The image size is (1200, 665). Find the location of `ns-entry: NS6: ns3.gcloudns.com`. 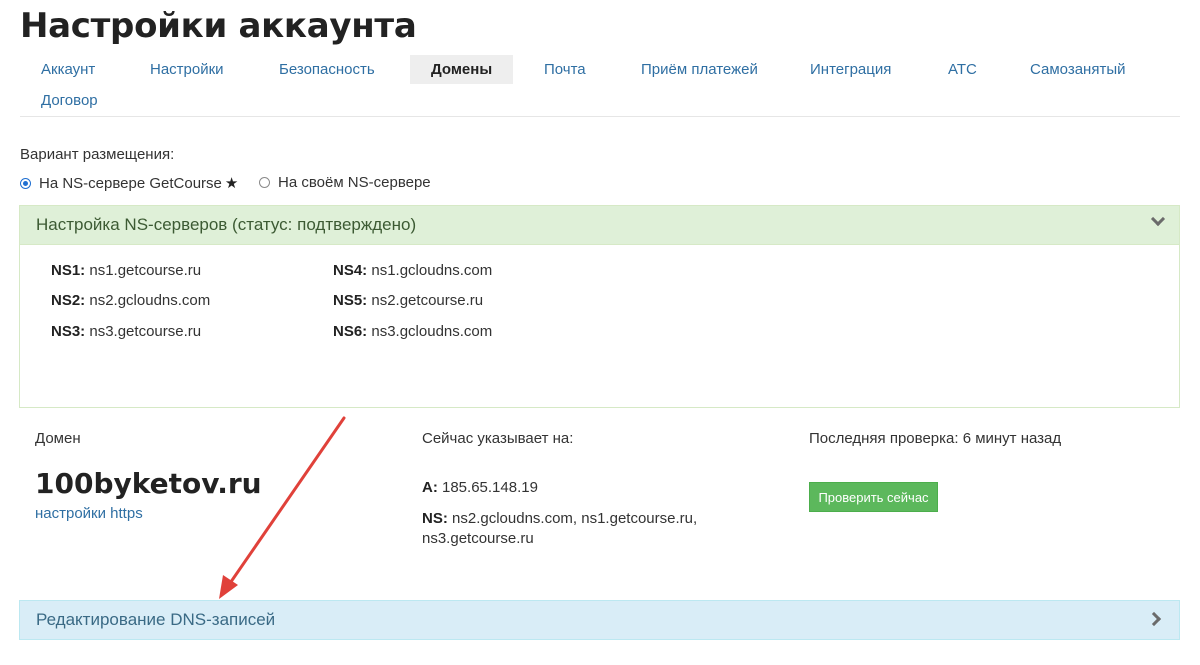

ns-entry: NS6: ns3.gcloudns.com is located at coordinates (412, 331).